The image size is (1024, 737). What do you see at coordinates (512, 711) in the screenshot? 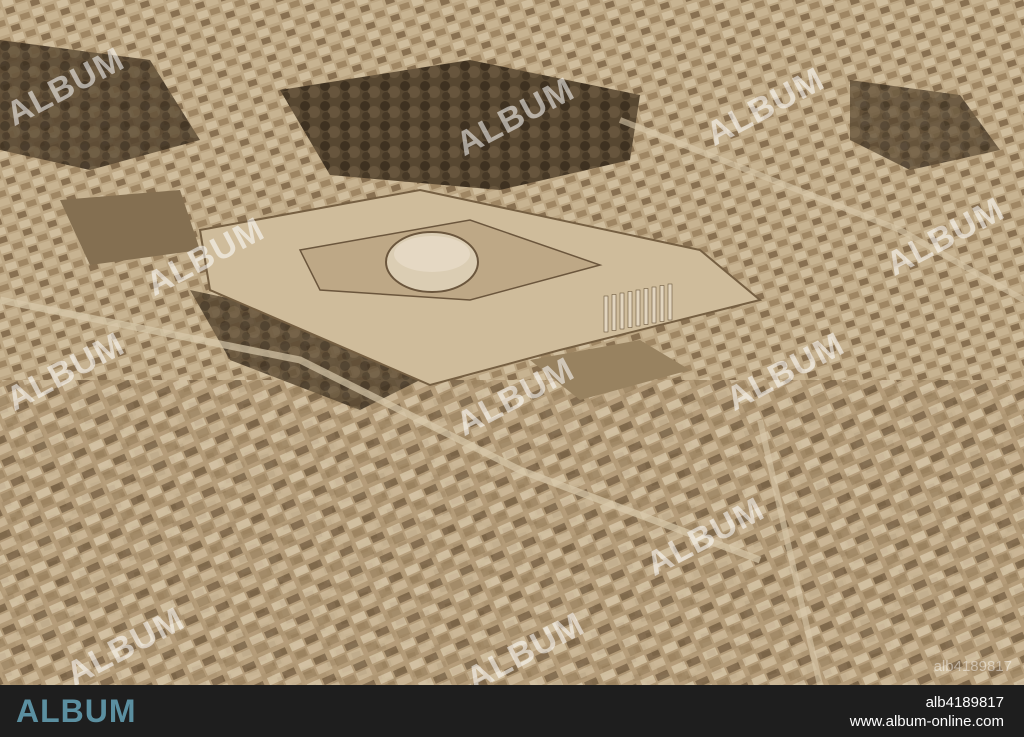
I see `footer-bar: ALBUM alb4189817 www.album-online.com` at bounding box center [512, 711].